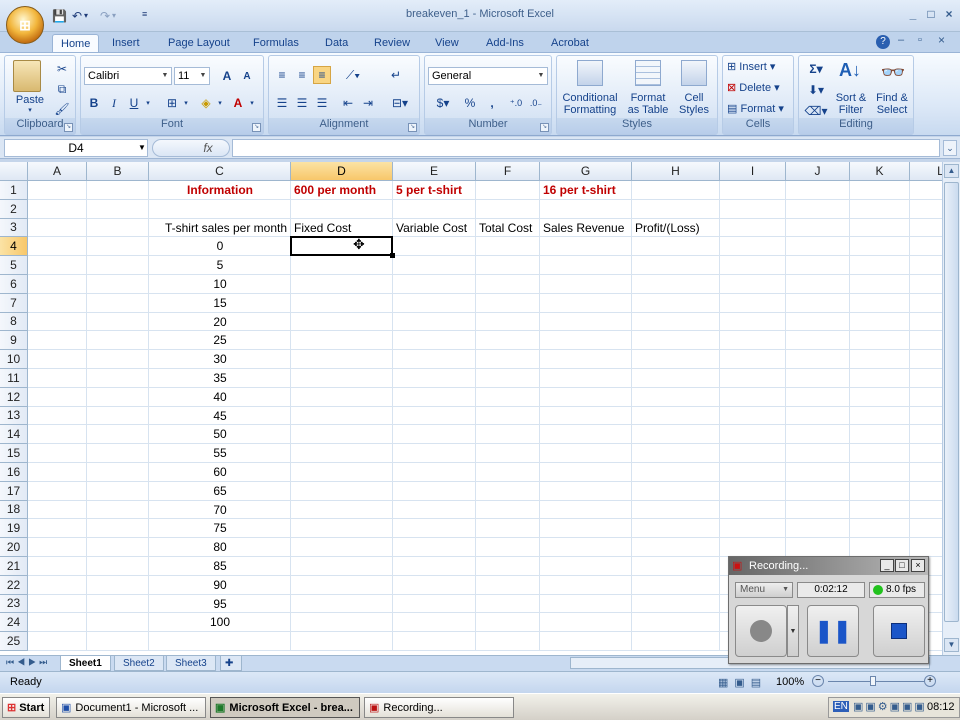  I want to click on format-as-table-line1: Format, so click(648, 98).